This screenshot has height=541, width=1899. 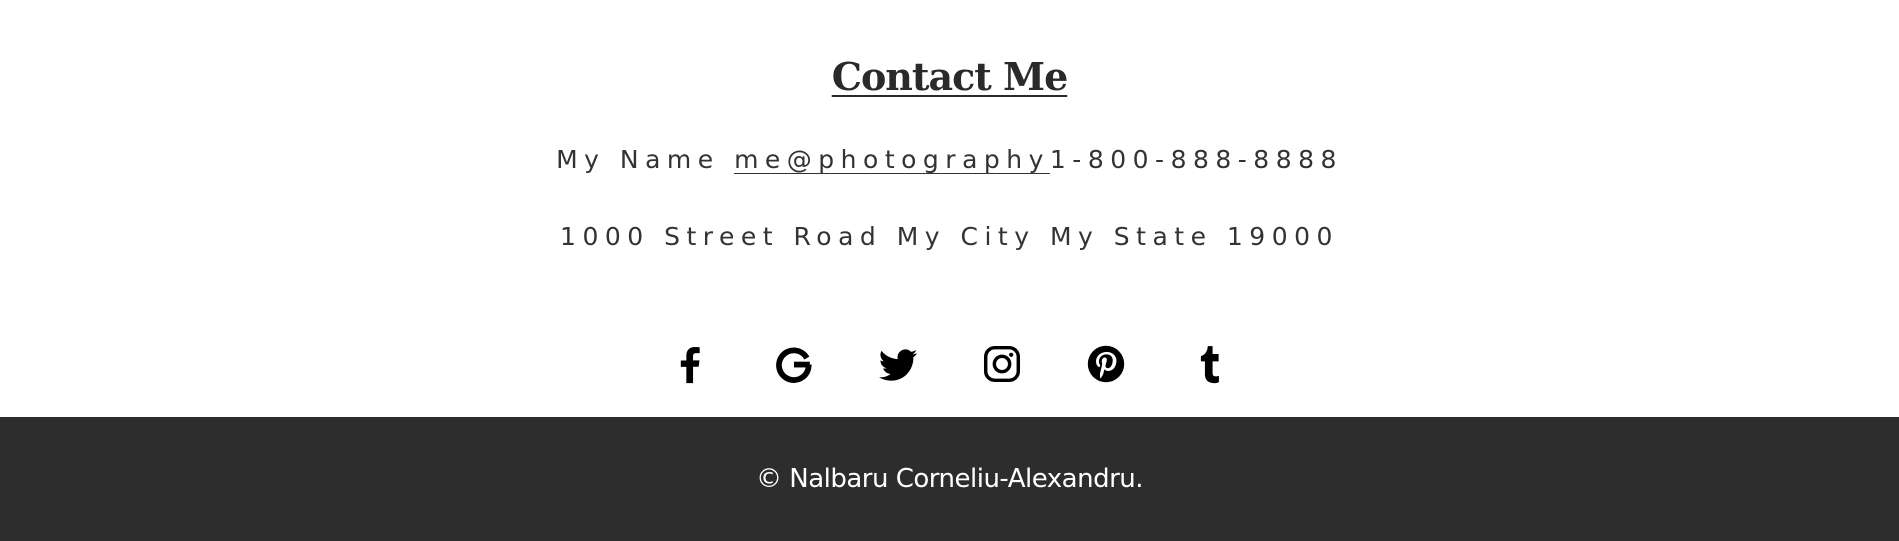 What do you see at coordinates (1196, 159) in the screenshot?
I see `contact-phone: 1-800-888-8888` at bounding box center [1196, 159].